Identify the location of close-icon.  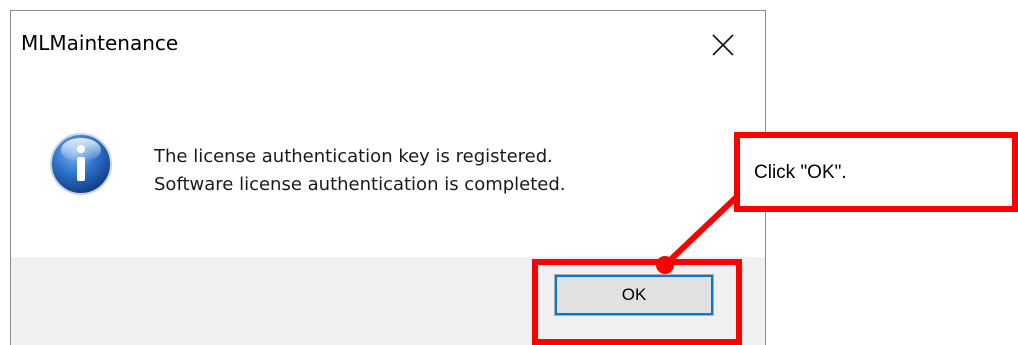
(723, 45).